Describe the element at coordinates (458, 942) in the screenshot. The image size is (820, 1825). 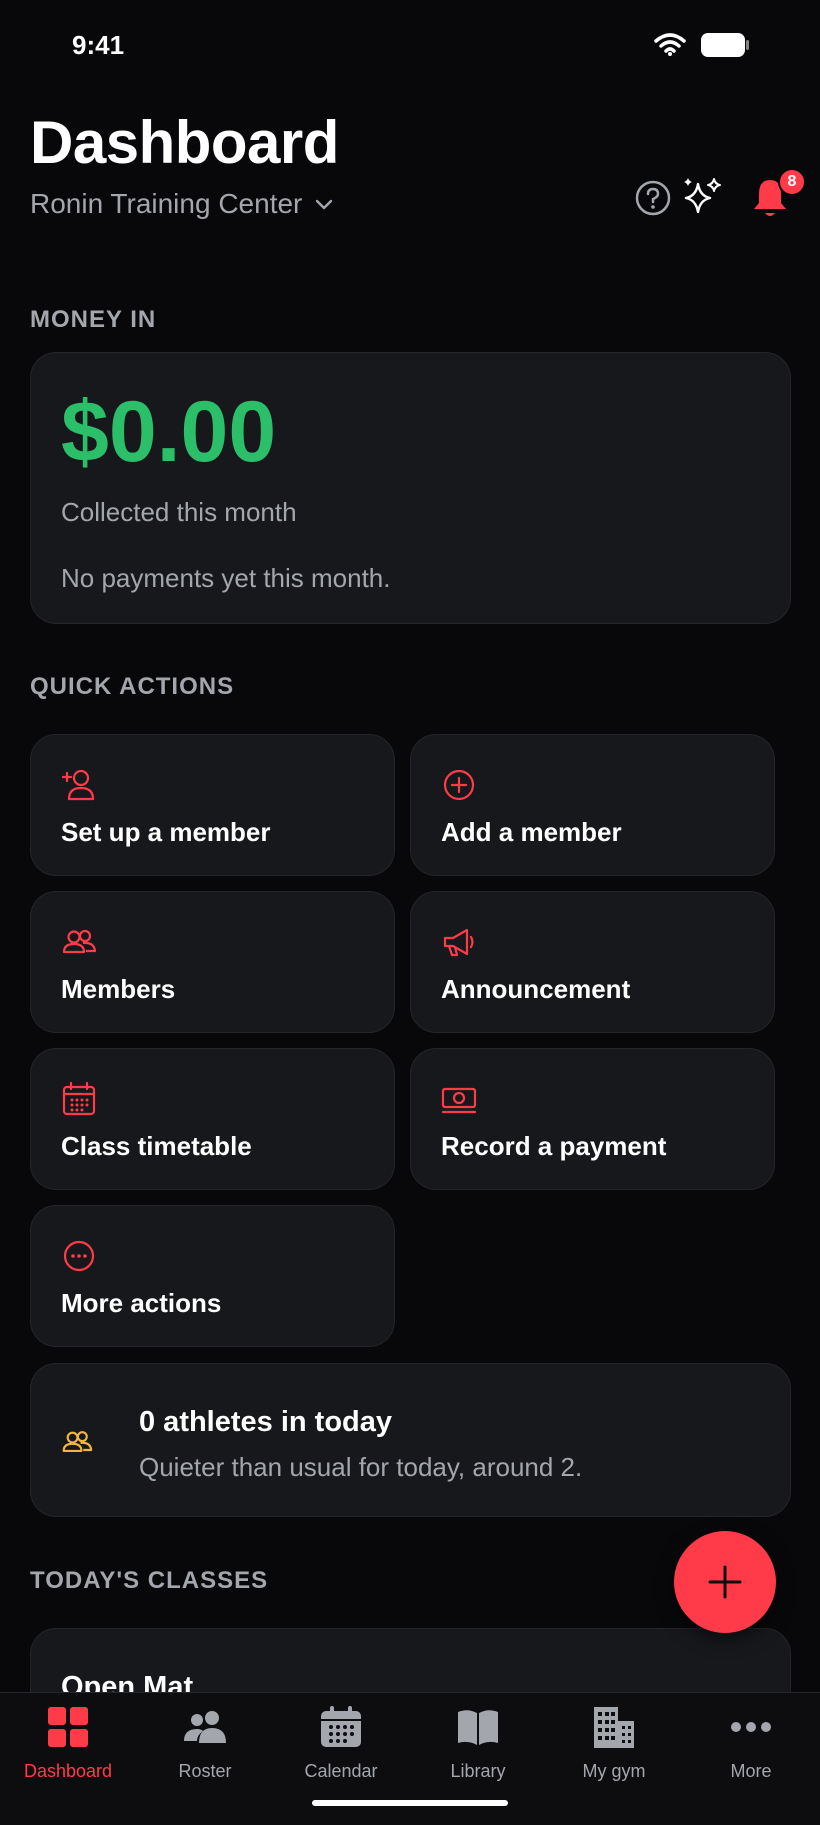
I see `megaphone-icon` at that location.